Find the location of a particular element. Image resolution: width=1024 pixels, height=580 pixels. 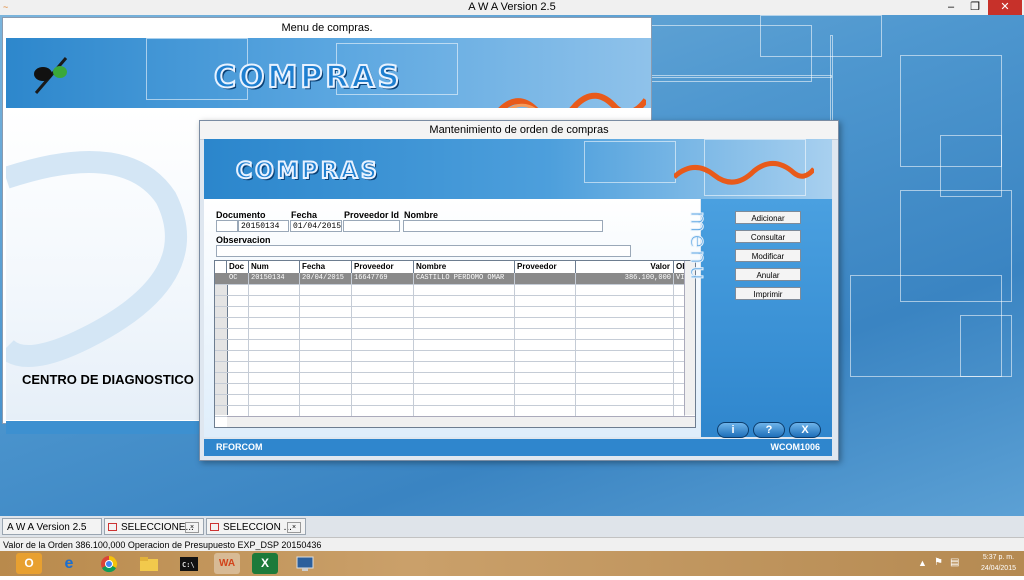

col-header-proveedor-req: Proveedor Req. is located at coordinates (383, 272).